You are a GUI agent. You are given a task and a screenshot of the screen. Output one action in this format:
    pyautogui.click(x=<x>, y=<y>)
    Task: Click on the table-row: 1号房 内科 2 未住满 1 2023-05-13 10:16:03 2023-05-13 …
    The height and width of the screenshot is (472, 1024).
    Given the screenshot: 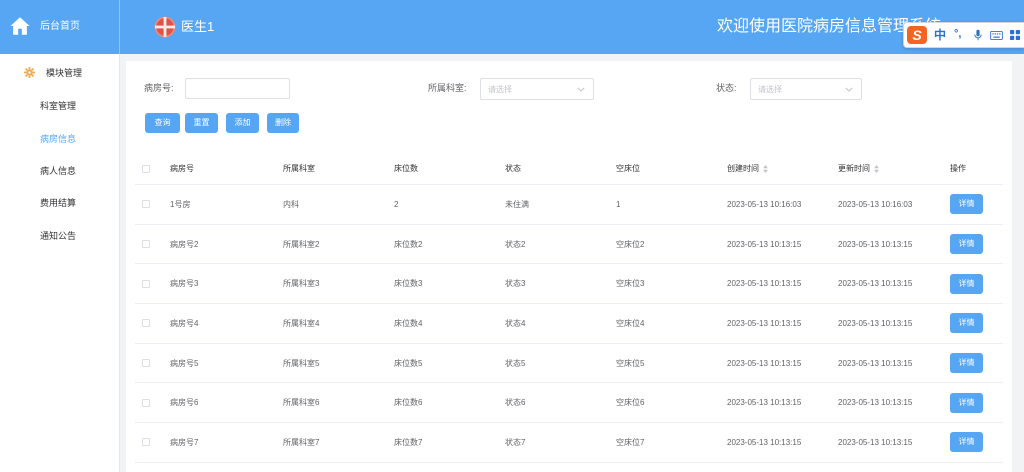 What is the action you would take?
    pyautogui.click(x=569, y=205)
    